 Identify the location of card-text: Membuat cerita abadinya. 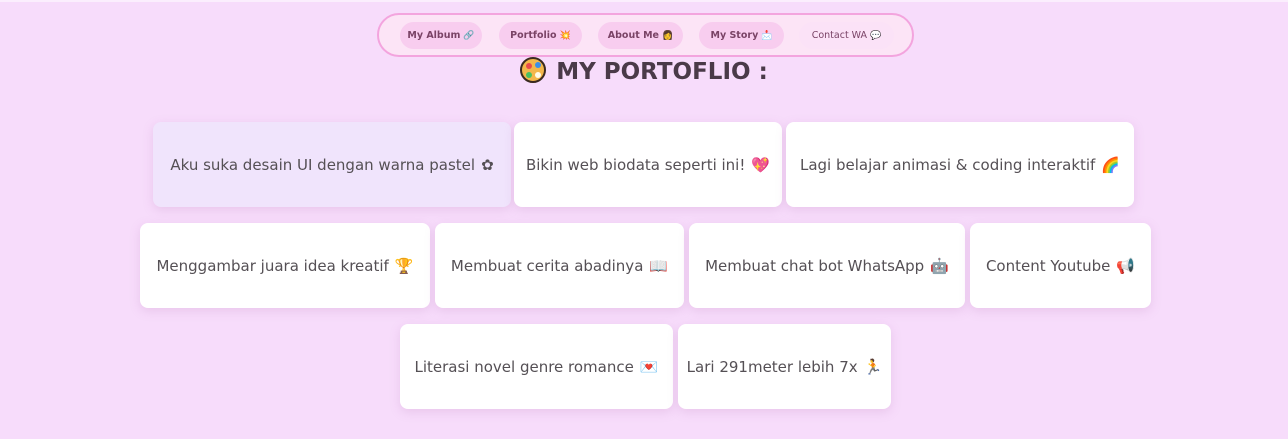
(547, 265).